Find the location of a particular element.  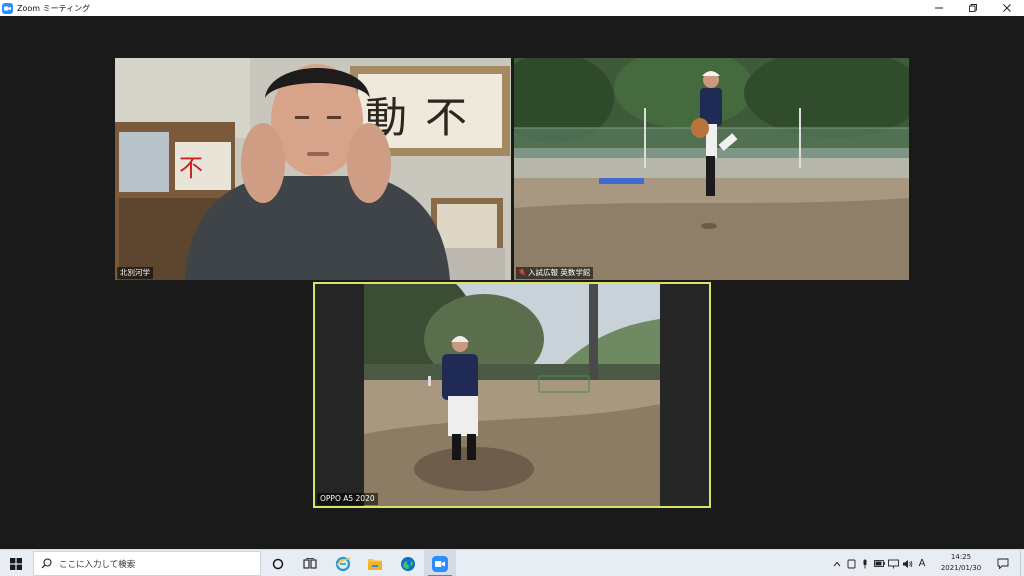

battery-icon is located at coordinates (879, 563).